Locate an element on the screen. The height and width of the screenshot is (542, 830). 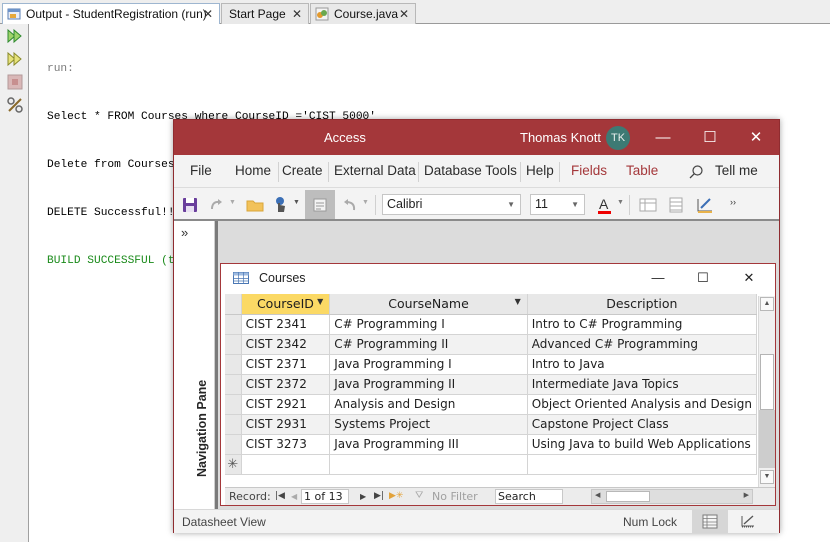
cell-coursename: Systems Project is located at coordinates (428, 424).